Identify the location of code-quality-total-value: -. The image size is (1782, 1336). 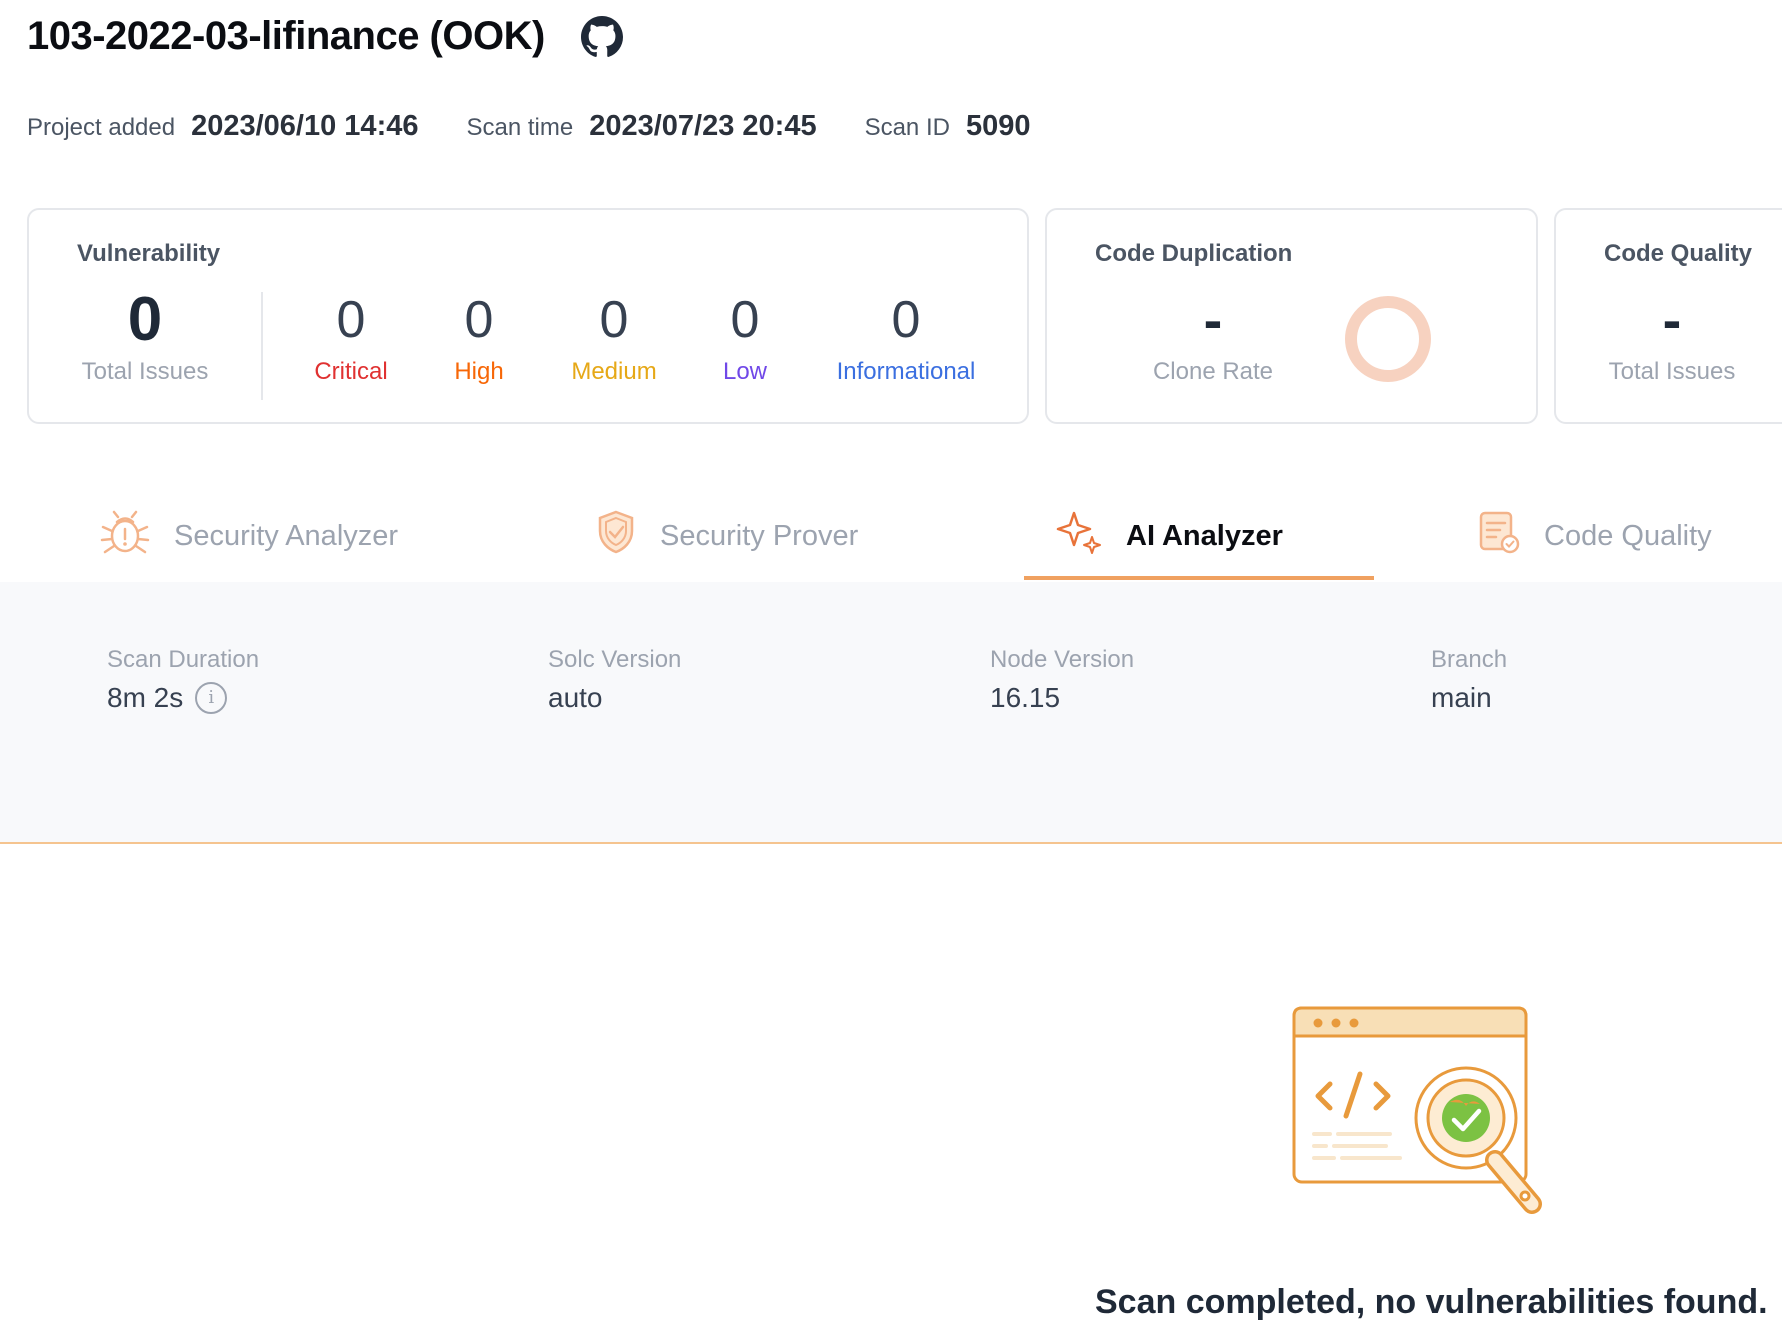
(1672, 319).